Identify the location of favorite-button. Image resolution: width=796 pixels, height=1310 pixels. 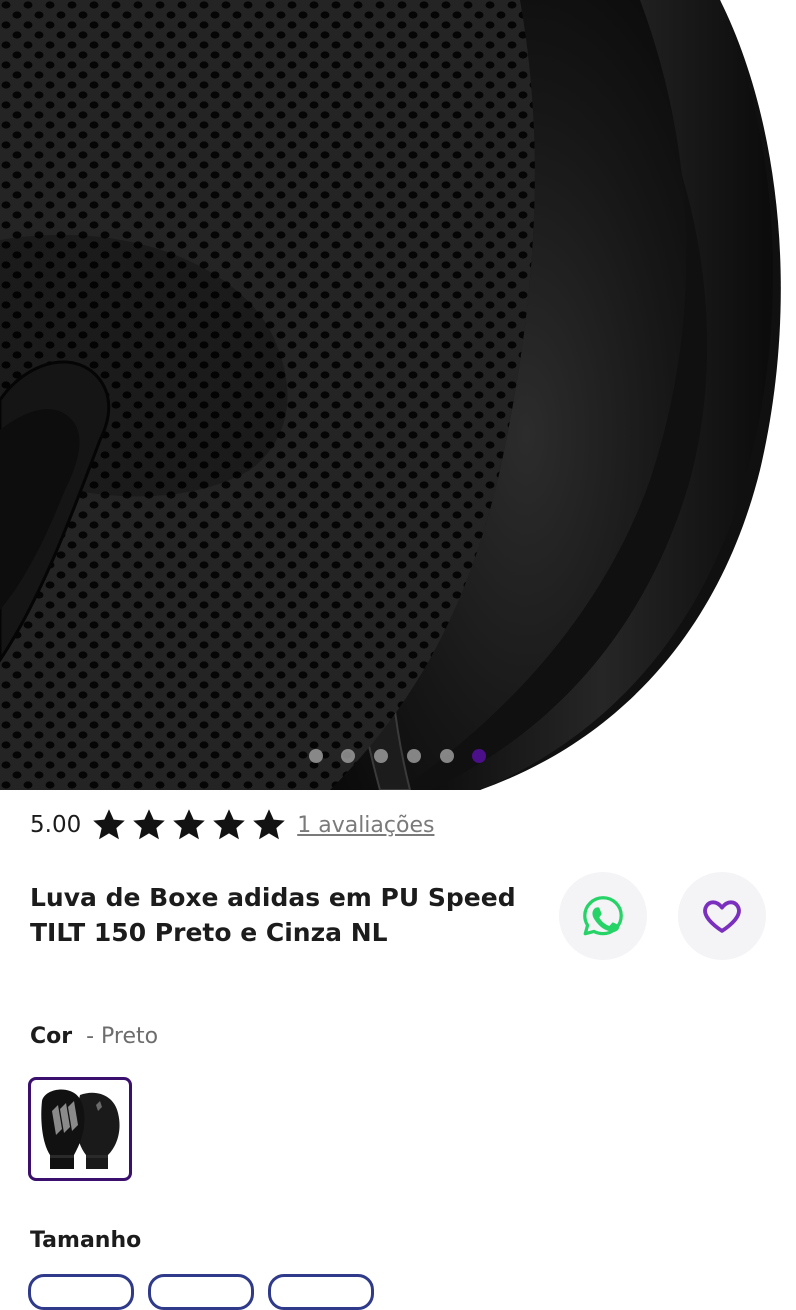
(722, 916).